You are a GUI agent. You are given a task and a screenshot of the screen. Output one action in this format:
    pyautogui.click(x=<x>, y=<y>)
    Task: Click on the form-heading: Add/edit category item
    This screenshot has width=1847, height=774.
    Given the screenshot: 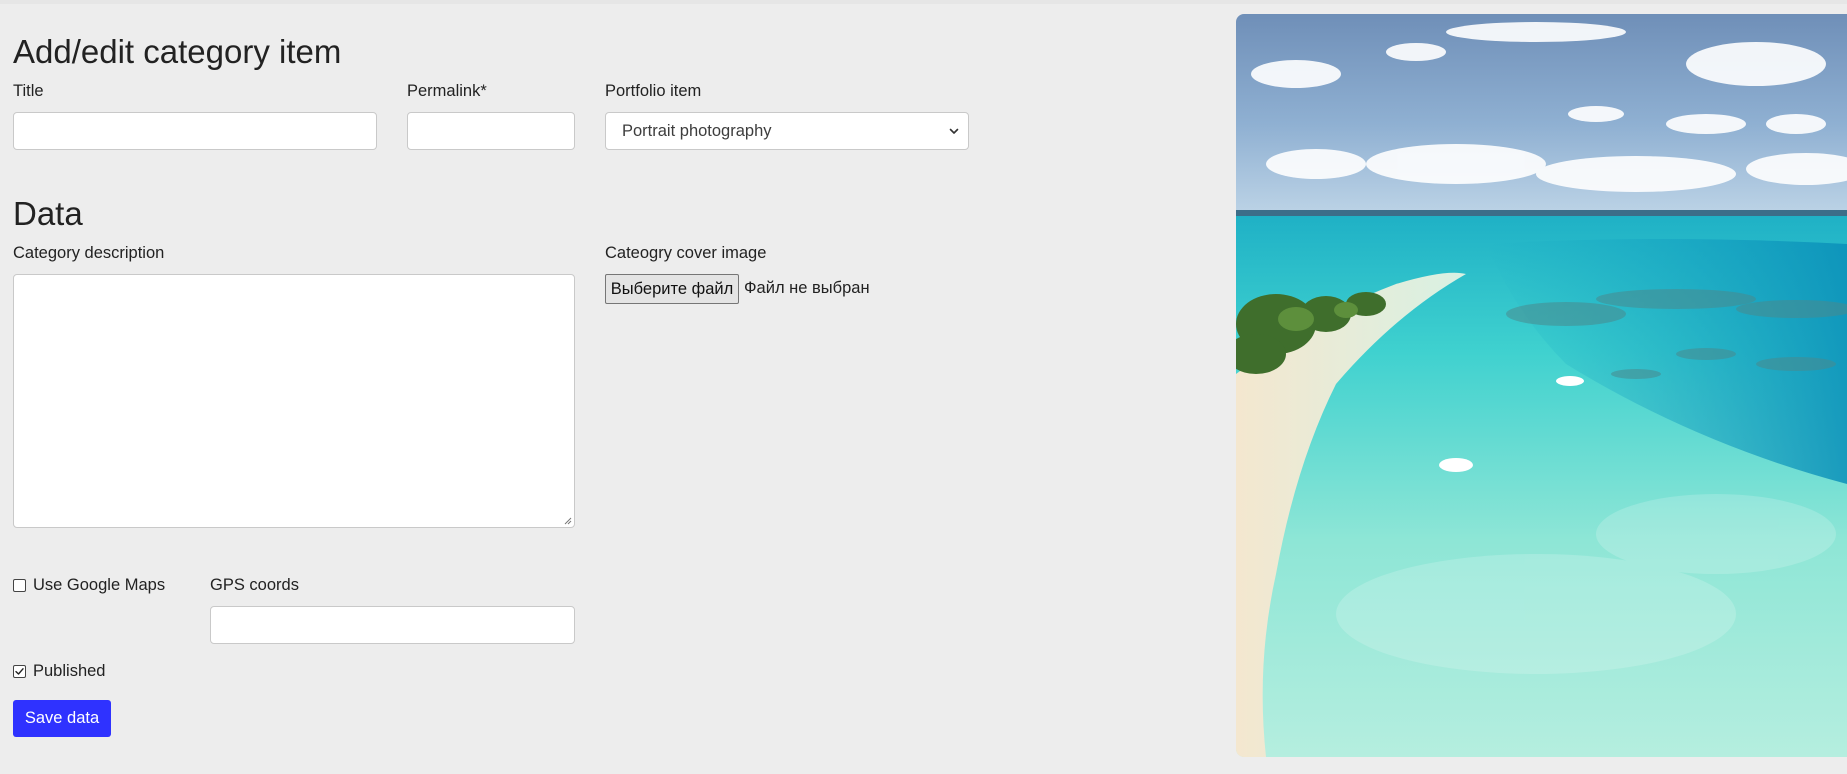 What is the action you would take?
    pyautogui.click(x=177, y=51)
    